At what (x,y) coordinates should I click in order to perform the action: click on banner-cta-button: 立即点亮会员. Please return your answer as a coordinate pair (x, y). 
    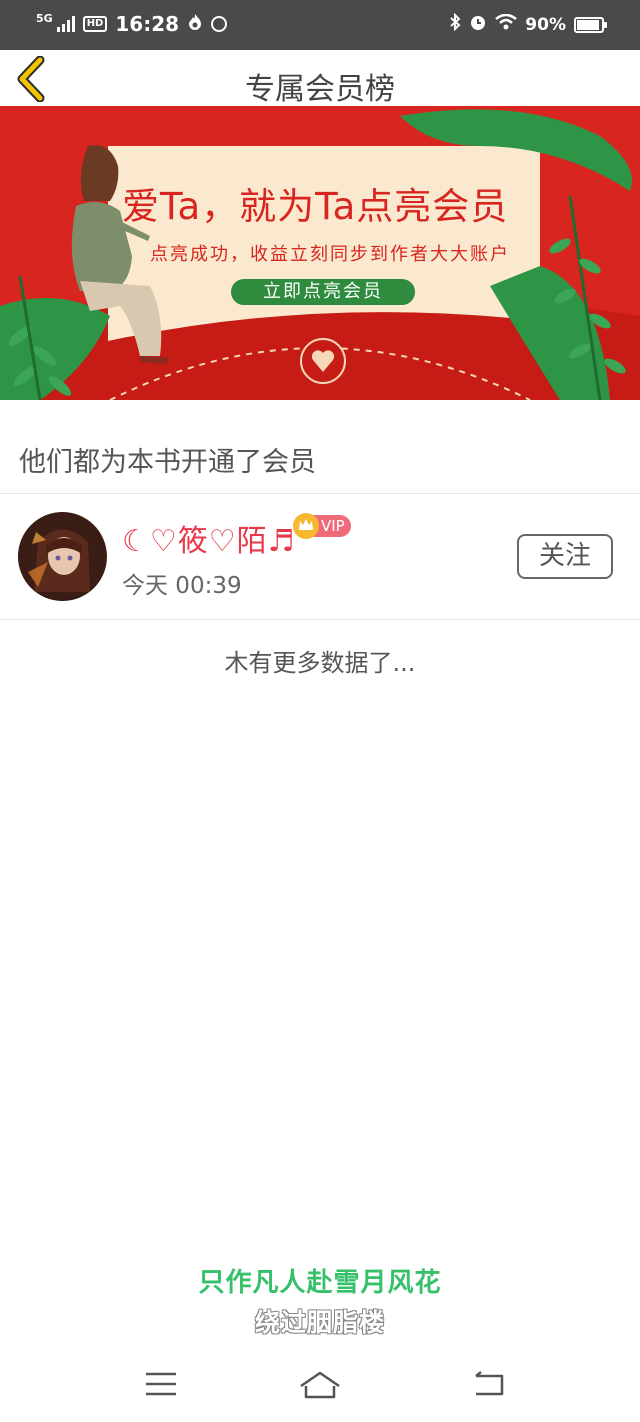
    Looking at the image, I should click on (323, 292).